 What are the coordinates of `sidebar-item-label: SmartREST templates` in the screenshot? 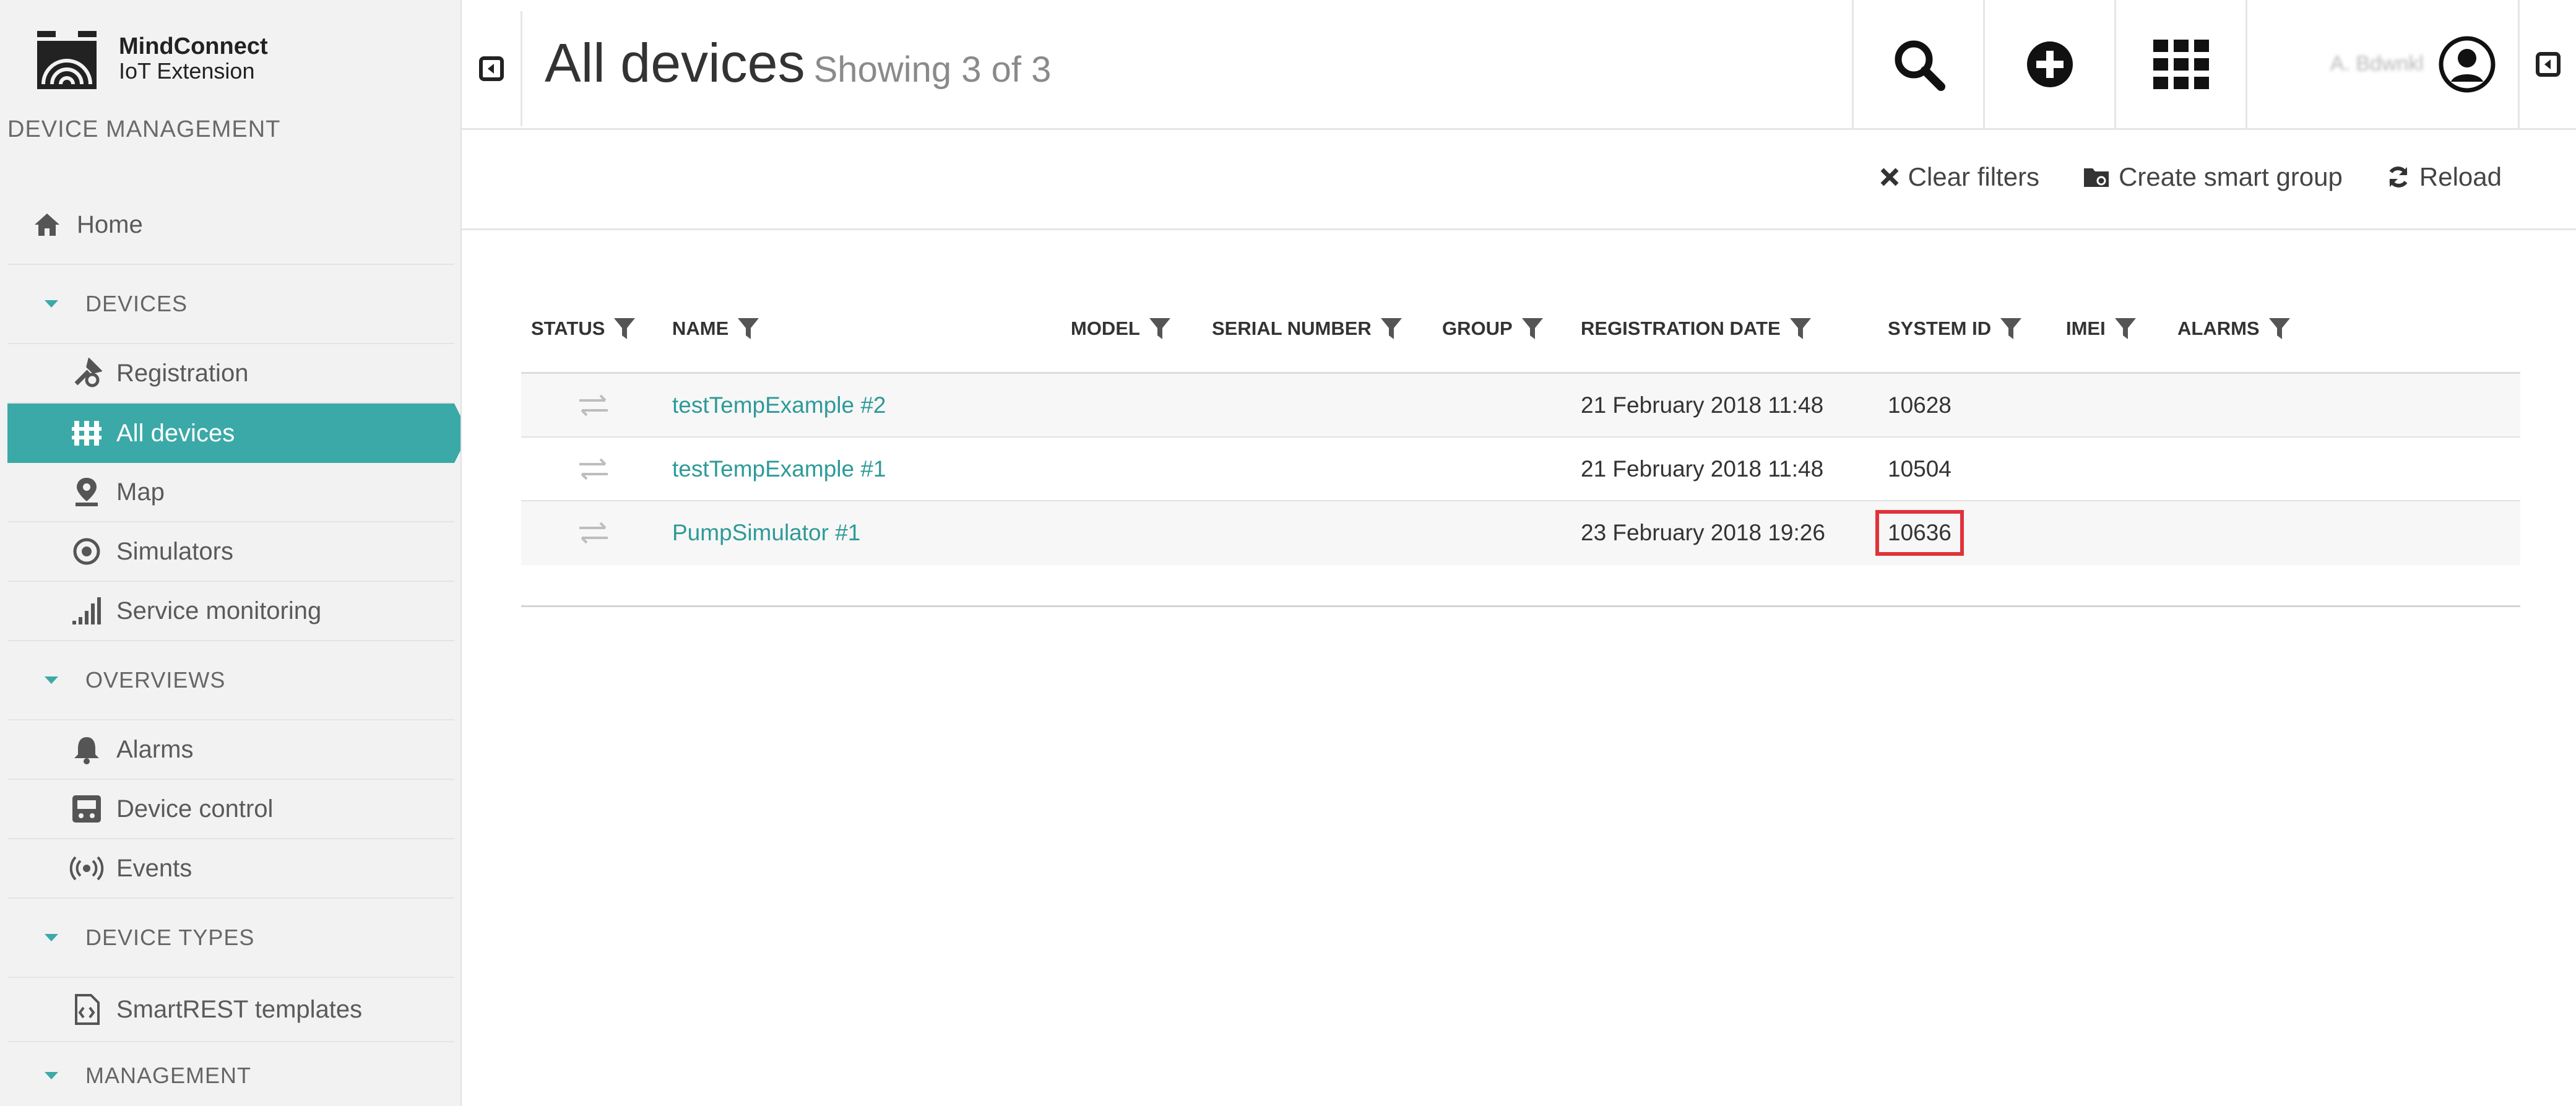 It's located at (239, 1009).